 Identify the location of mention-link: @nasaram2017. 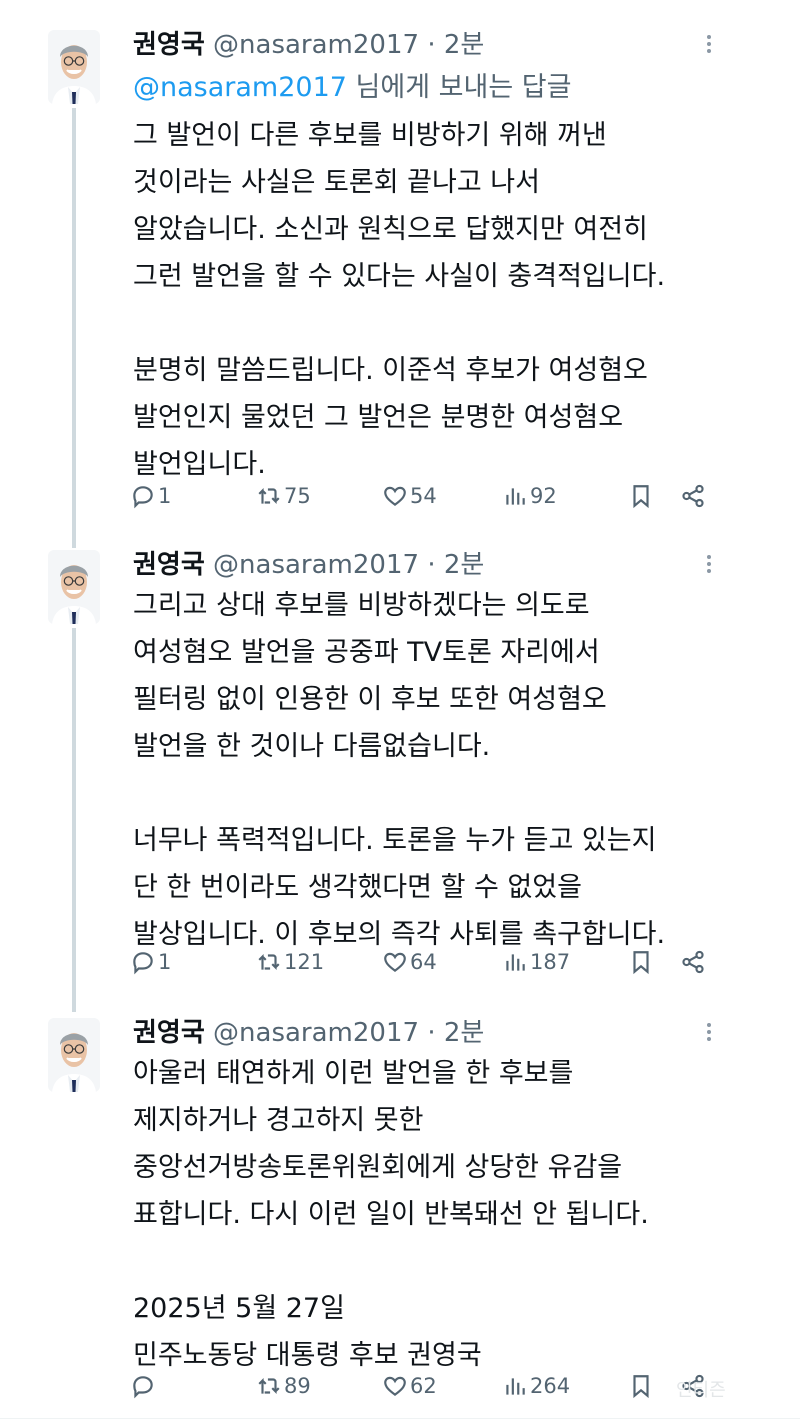
(240, 87).